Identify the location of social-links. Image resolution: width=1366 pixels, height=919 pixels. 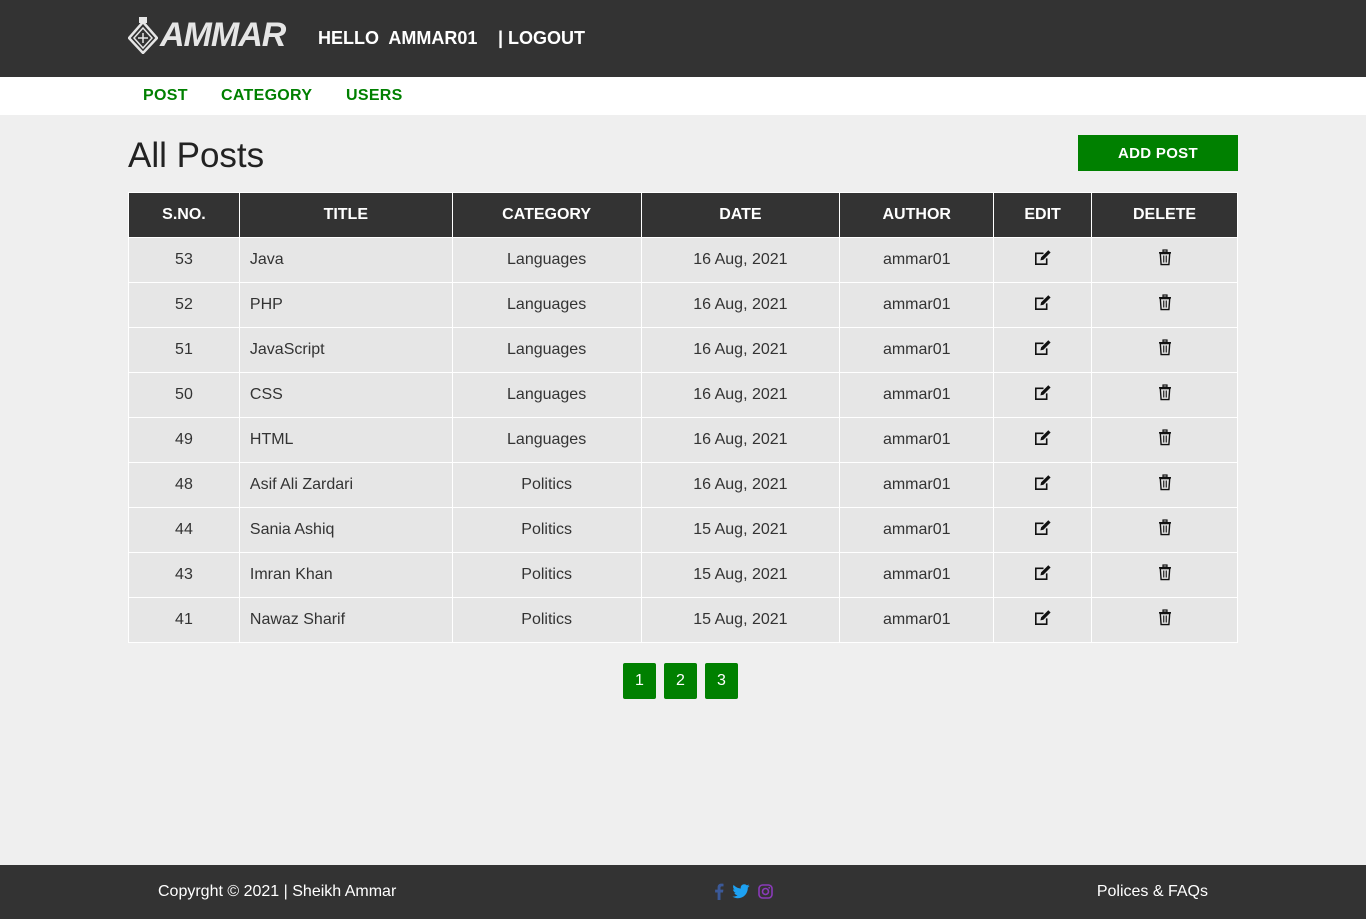
(743, 894).